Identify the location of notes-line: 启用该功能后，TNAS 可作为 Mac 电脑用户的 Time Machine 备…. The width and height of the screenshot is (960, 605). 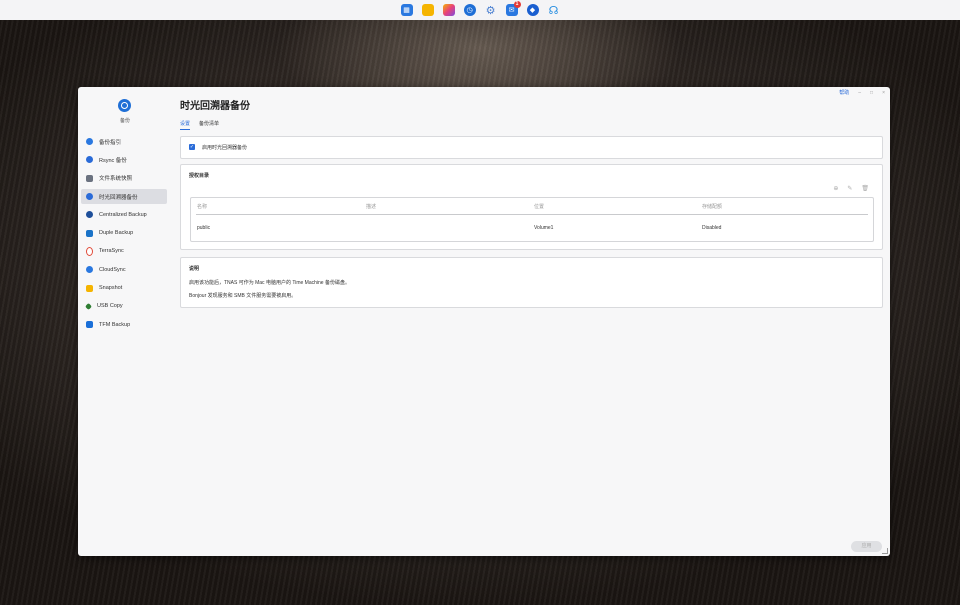
(269, 283).